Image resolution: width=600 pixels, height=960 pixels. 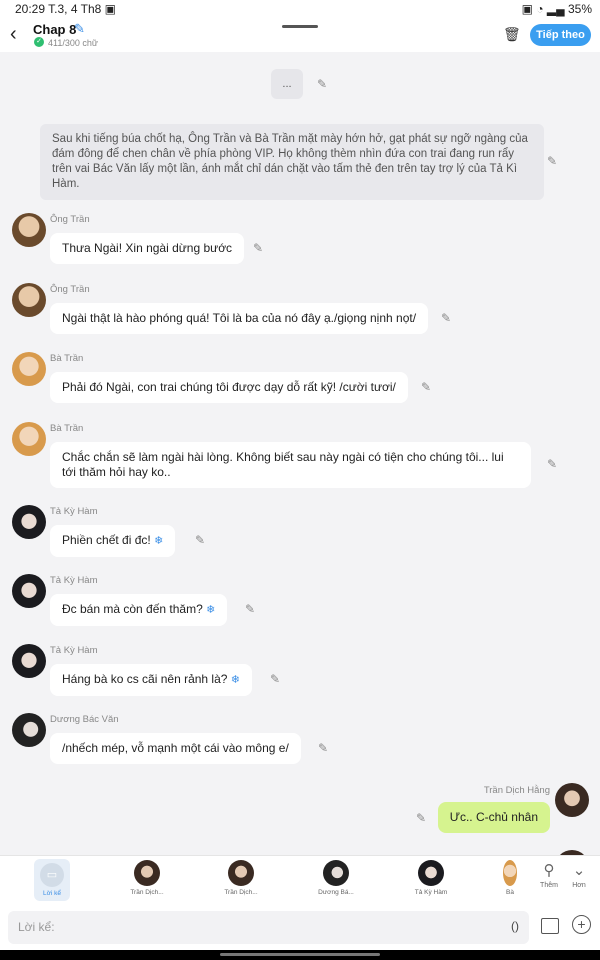 What do you see at coordinates (550, 926) in the screenshot?
I see `image-icon` at bounding box center [550, 926].